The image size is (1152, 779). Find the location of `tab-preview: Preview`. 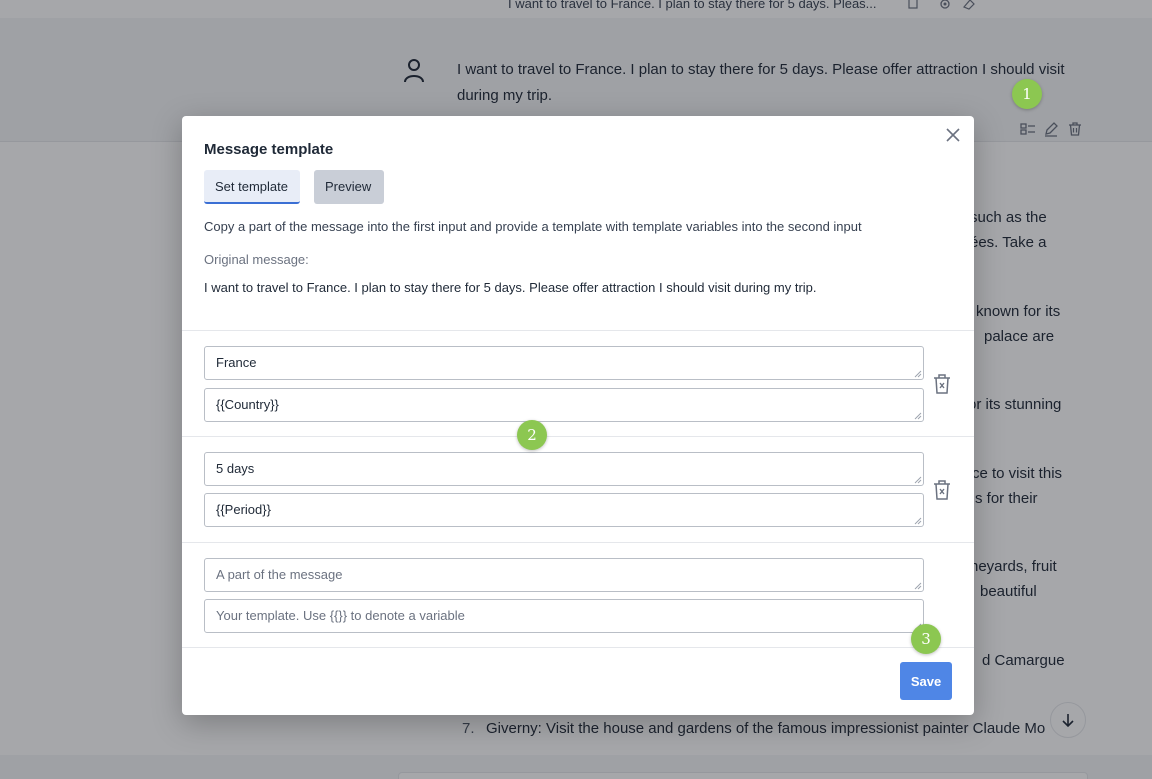

tab-preview: Preview is located at coordinates (349, 187).